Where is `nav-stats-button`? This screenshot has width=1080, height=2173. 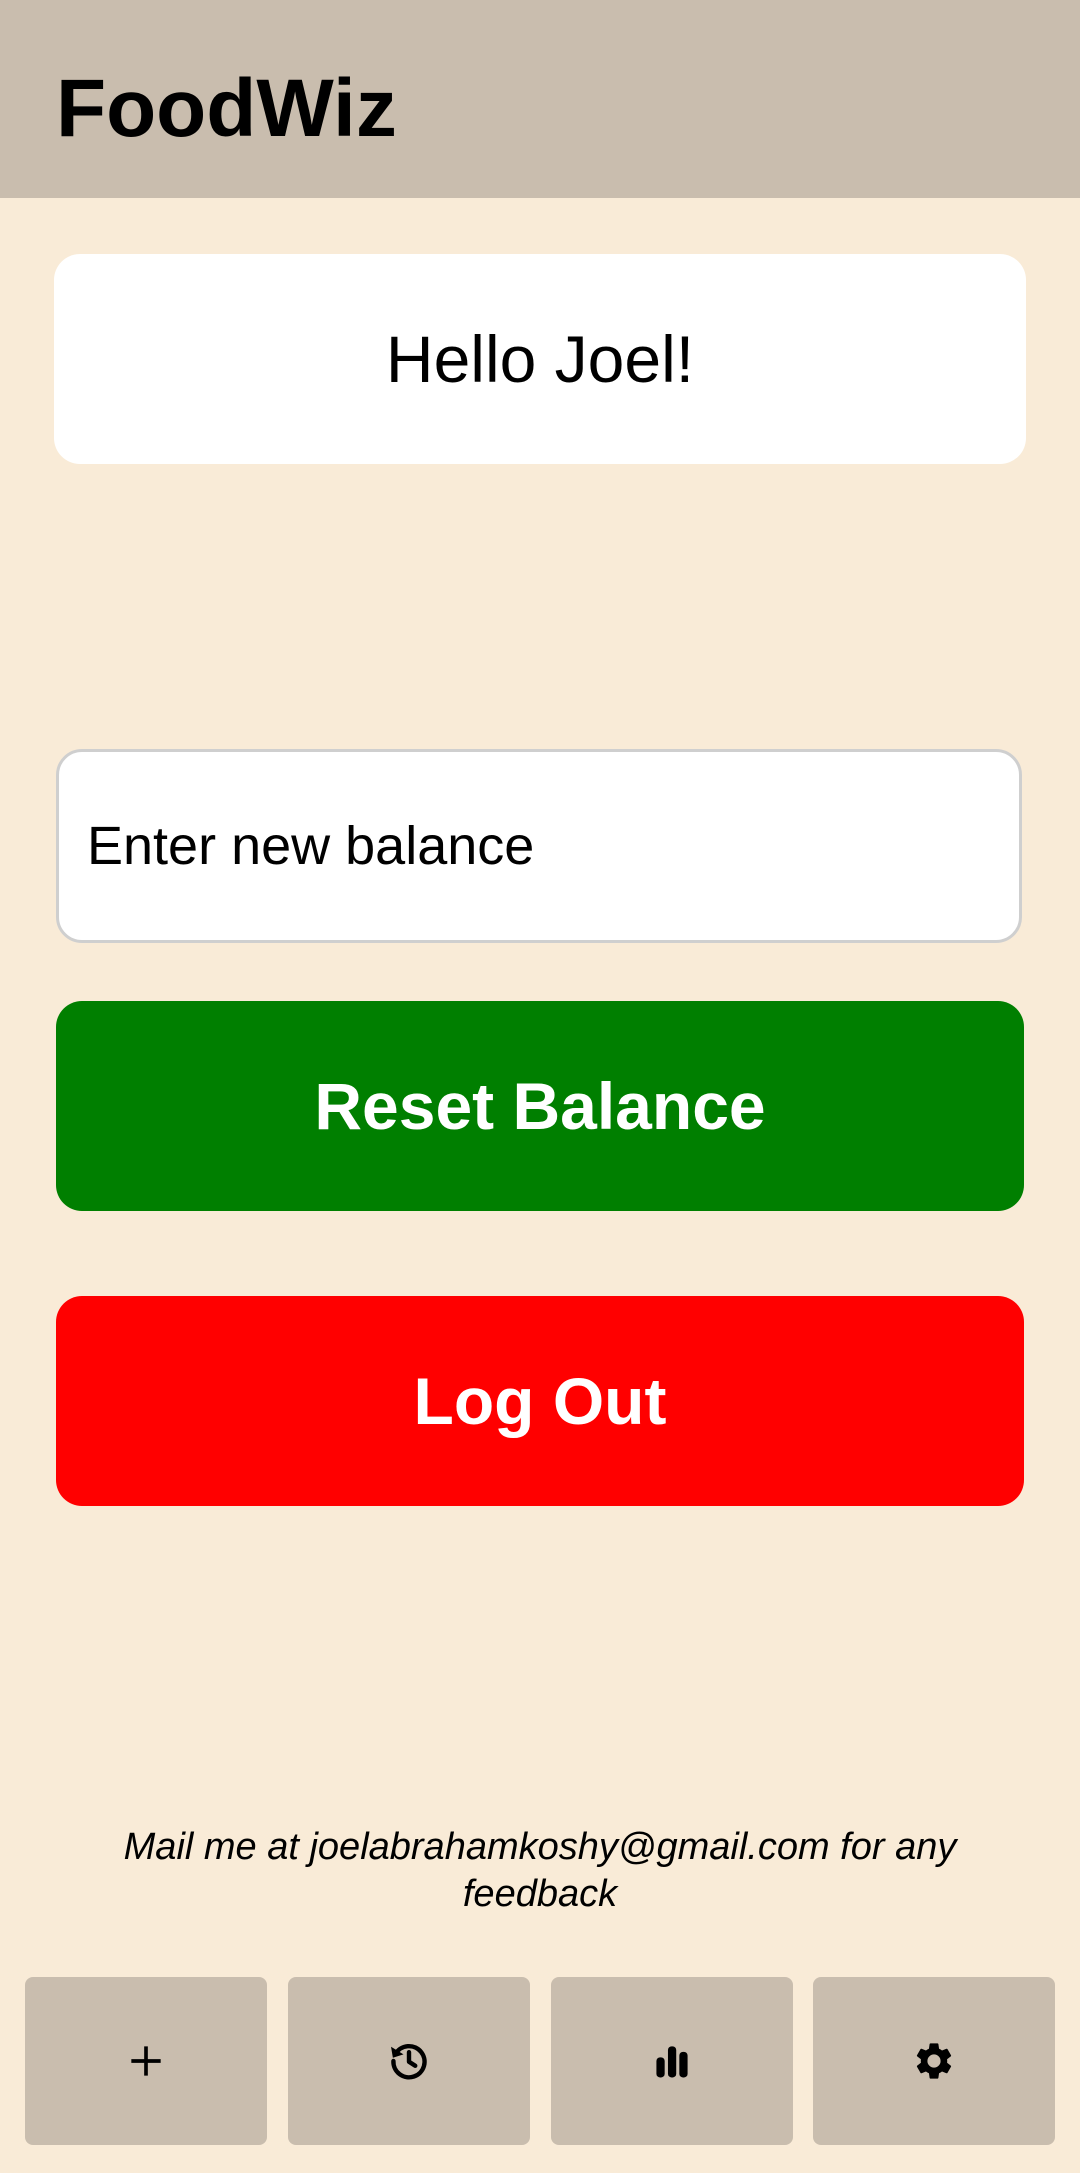 nav-stats-button is located at coordinates (672, 2061).